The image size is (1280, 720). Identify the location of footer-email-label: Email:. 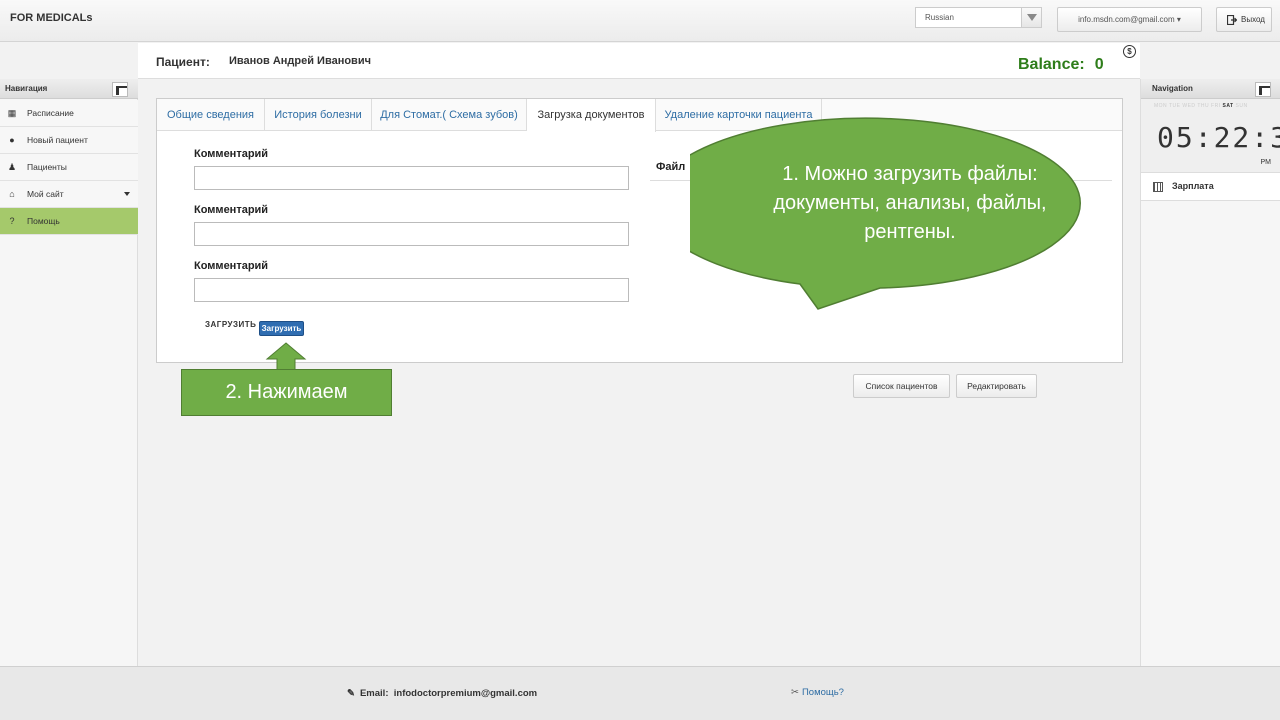
(374, 693).